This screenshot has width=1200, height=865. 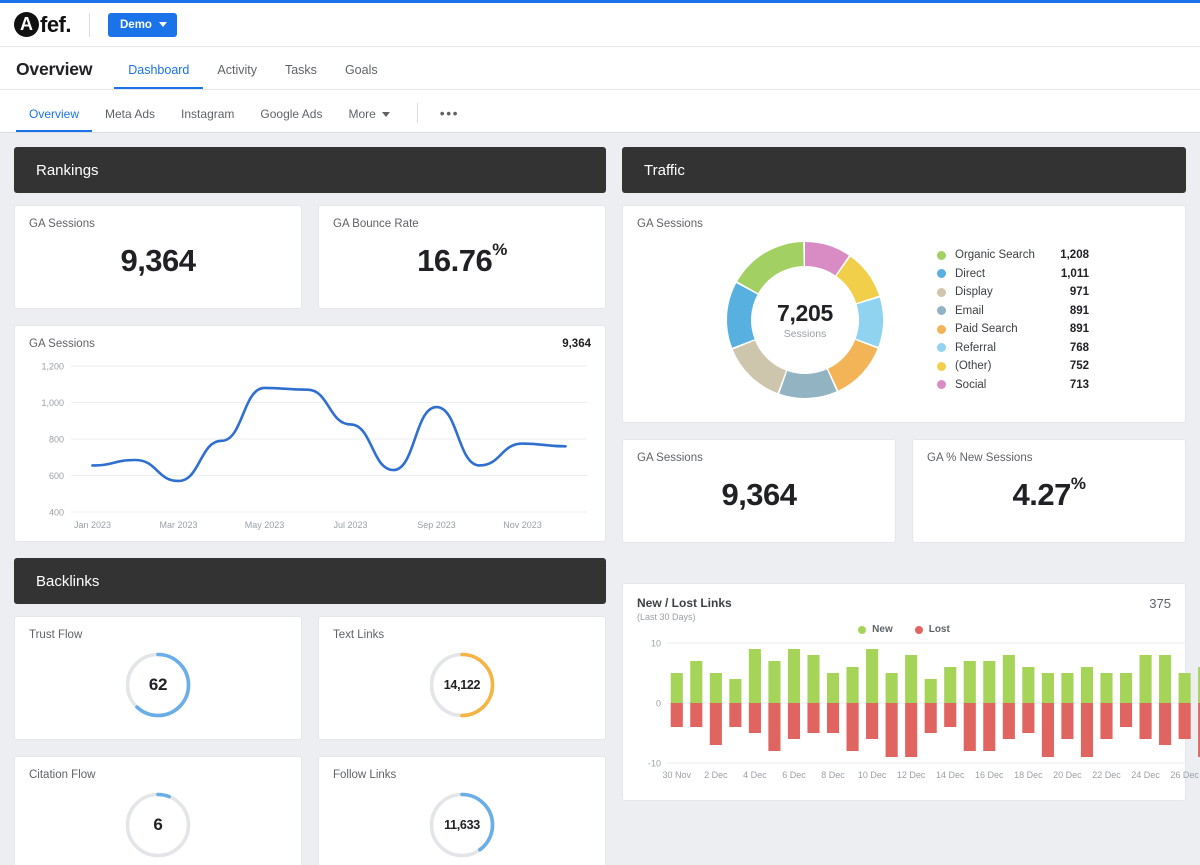 I want to click on legend-item: Display 971, so click(x=1013, y=292).